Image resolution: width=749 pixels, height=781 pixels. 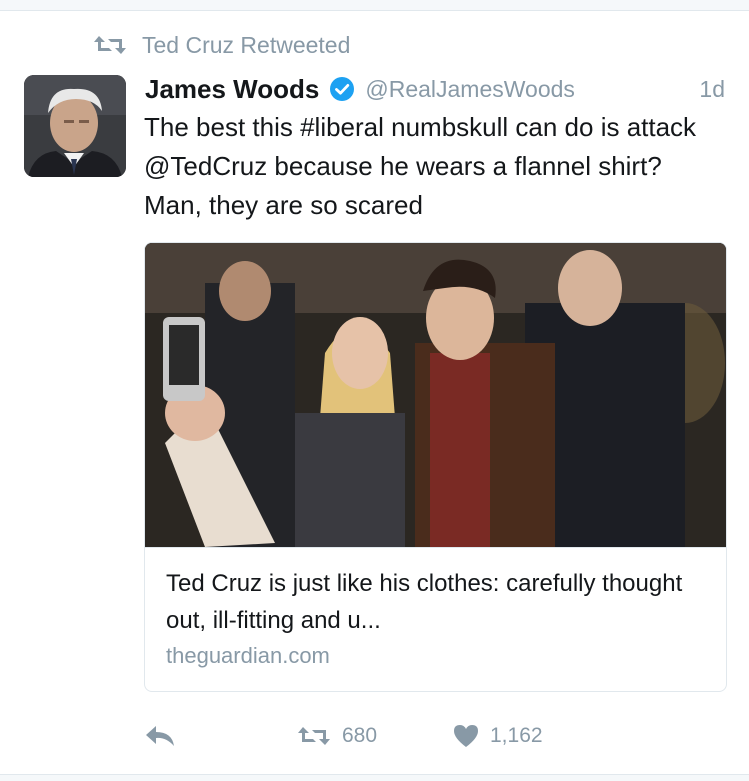 I want to click on retweet-context: Ted Cruz Retweeted, so click(x=221, y=45).